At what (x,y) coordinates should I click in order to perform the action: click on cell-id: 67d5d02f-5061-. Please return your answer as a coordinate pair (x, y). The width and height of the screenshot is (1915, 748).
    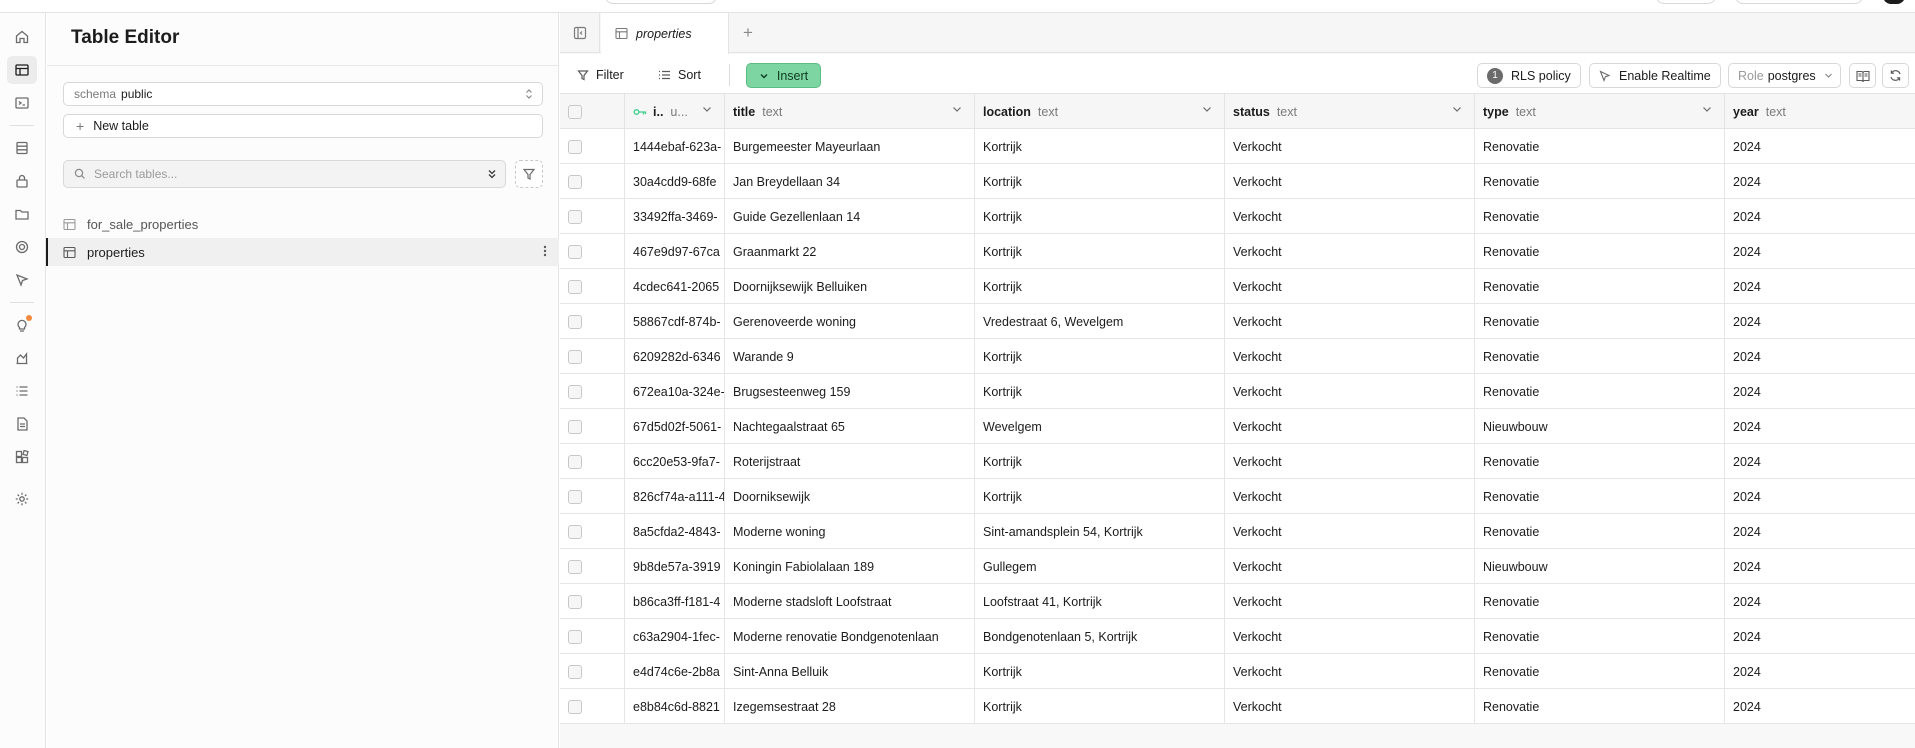
    Looking at the image, I should click on (675, 426).